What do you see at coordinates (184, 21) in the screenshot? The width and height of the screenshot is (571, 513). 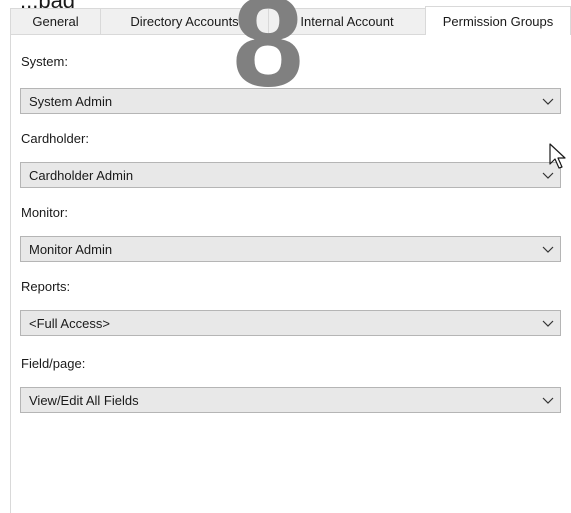 I see `tab-directory-accounts: Directory Accounts` at bounding box center [184, 21].